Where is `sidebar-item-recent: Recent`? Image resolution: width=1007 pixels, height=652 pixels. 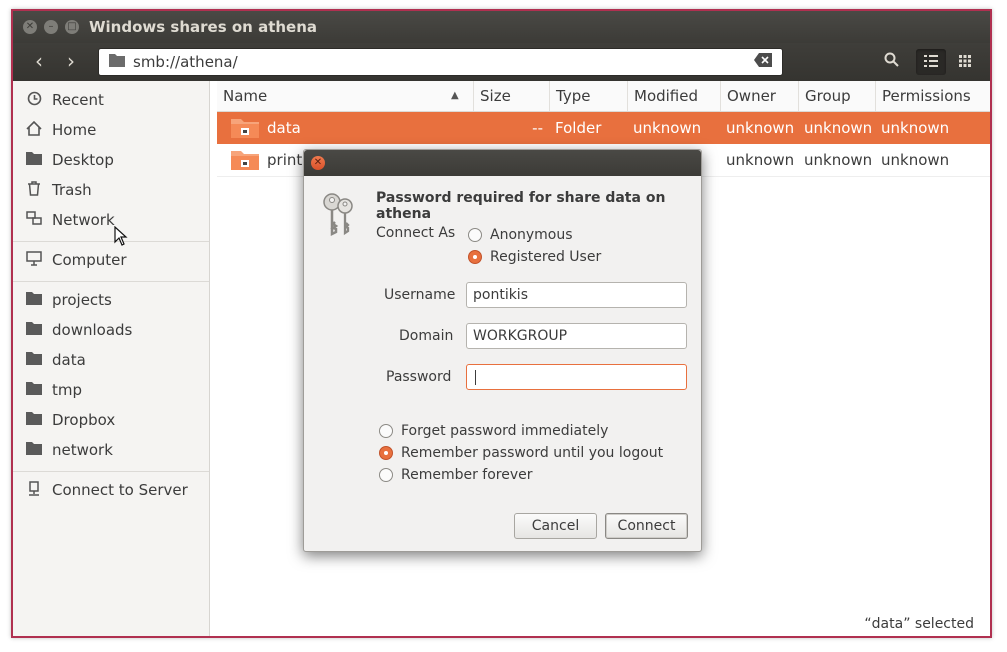 sidebar-item-recent: Recent is located at coordinates (111, 101).